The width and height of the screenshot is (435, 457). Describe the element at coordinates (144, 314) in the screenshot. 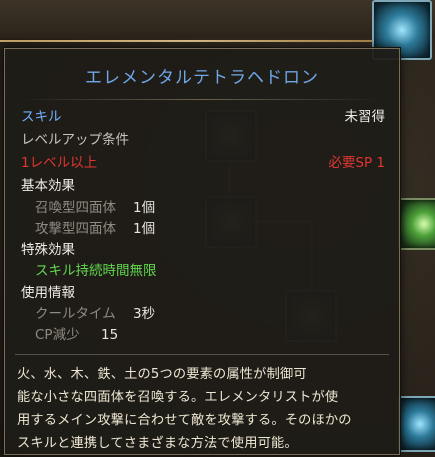

I see `cooldown-value: 3秒` at that location.